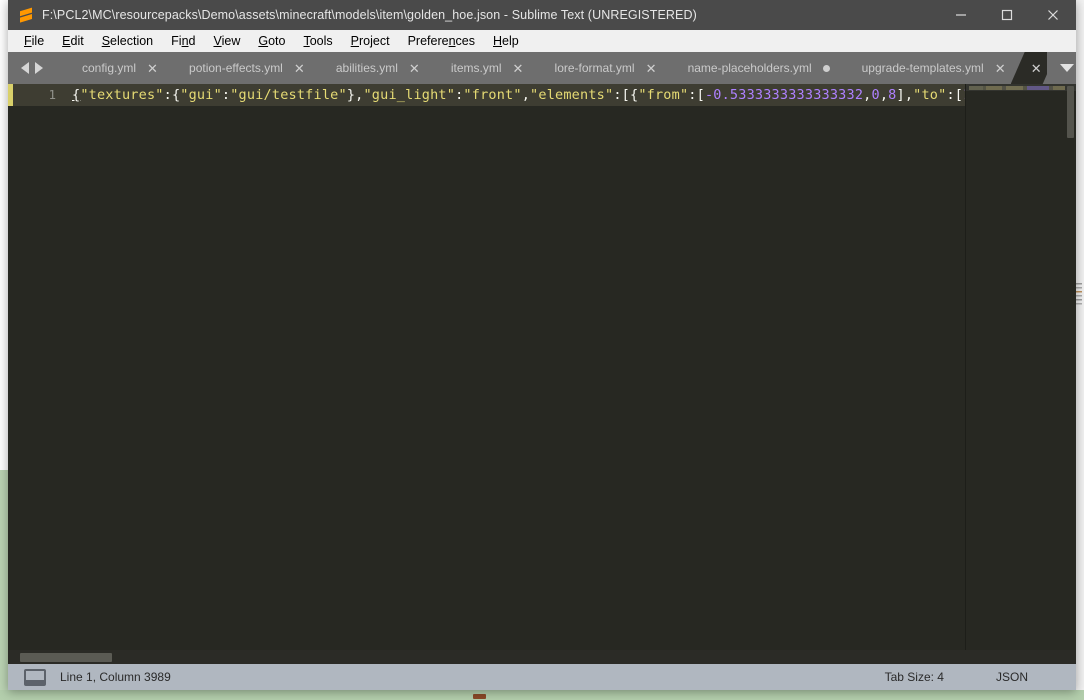 This screenshot has height=700, width=1084. What do you see at coordinates (271, 41) in the screenshot?
I see `menu-item-goto: Goto` at bounding box center [271, 41].